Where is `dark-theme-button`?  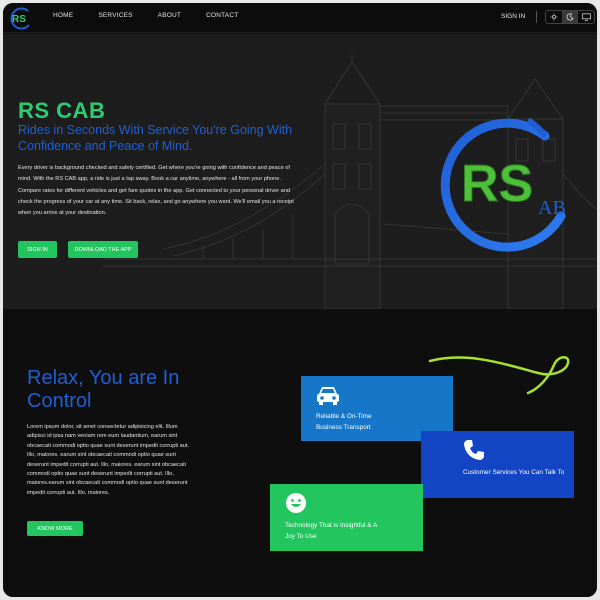
dark-theme-button is located at coordinates (570, 17).